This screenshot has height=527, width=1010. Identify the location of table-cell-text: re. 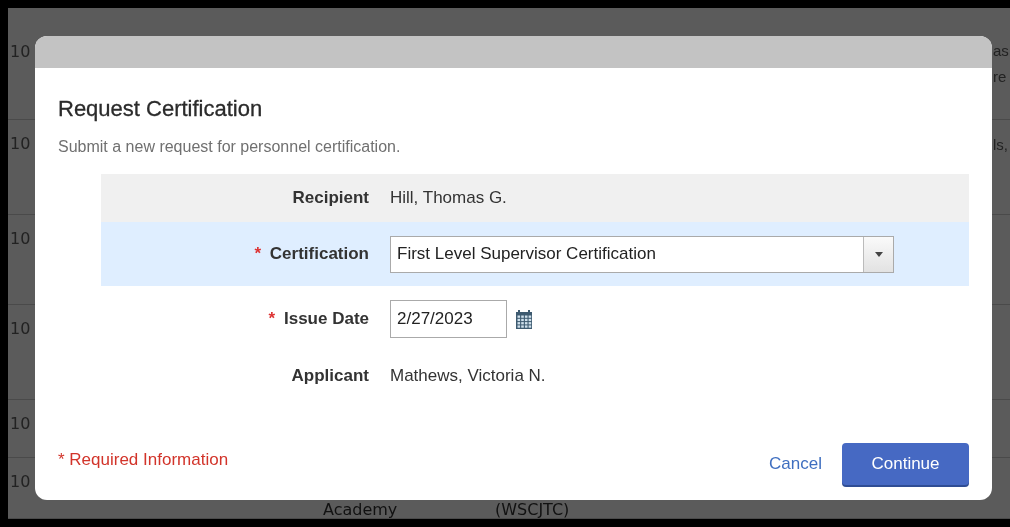
(1000, 77).